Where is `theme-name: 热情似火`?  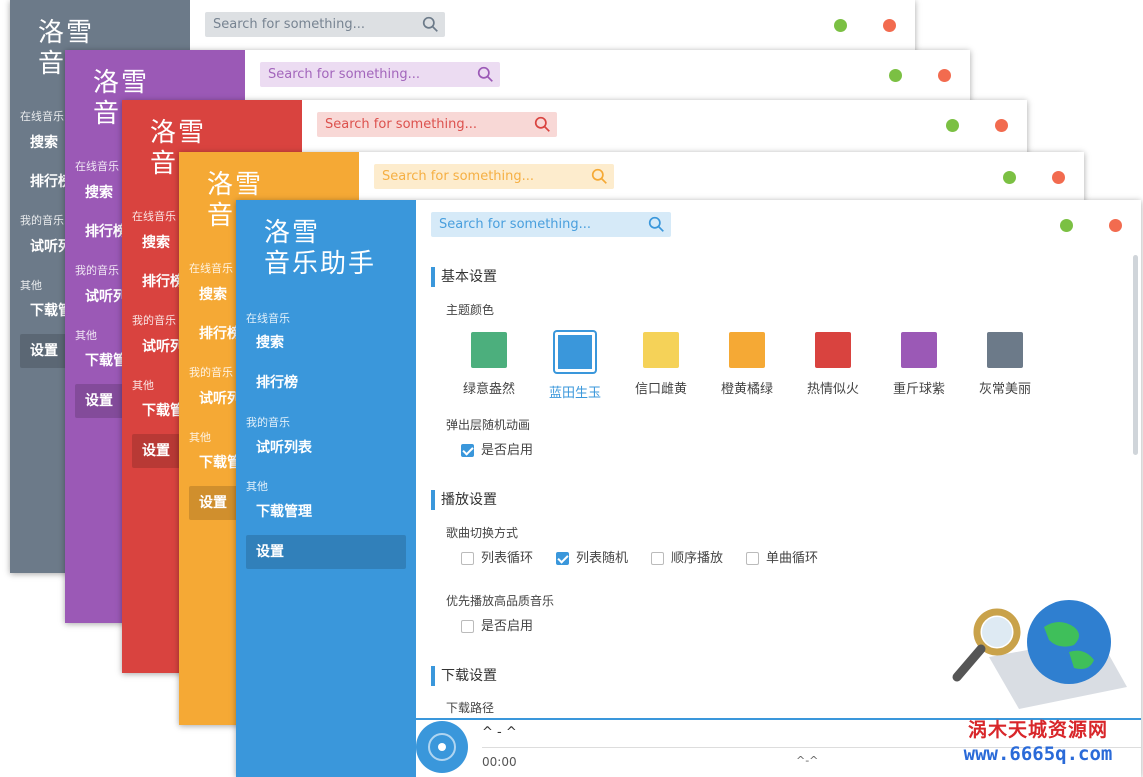
theme-name: 热情似火 is located at coordinates (832, 389).